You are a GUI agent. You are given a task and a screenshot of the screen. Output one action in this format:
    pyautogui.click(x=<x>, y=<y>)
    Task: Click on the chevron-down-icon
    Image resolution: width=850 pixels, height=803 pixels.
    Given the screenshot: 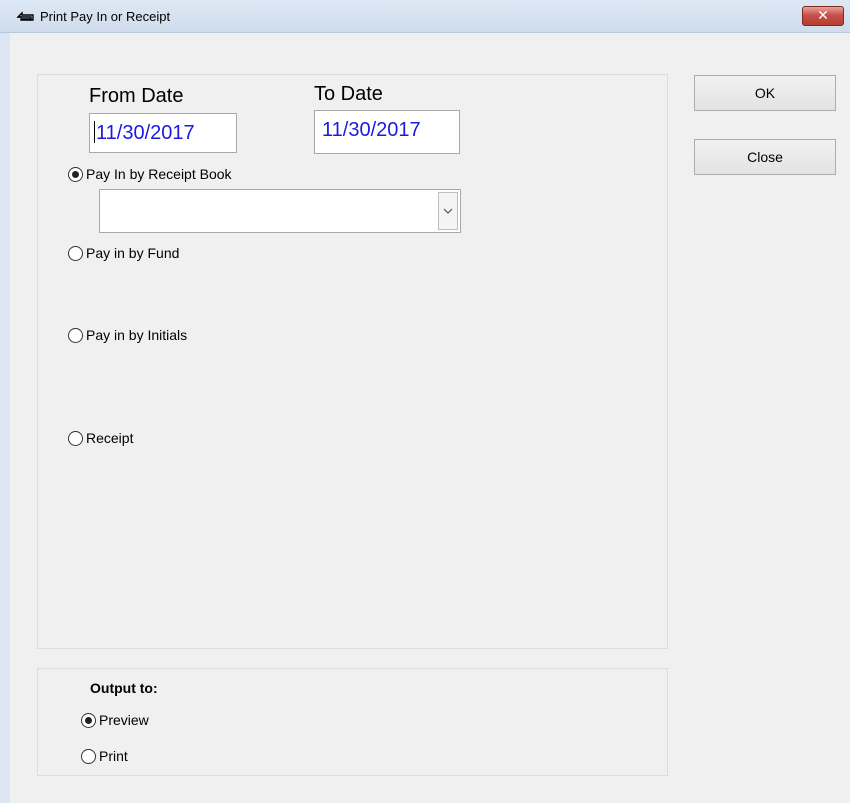 What is the action you would take?
    pyautogui.click(x=448, y=211)
    